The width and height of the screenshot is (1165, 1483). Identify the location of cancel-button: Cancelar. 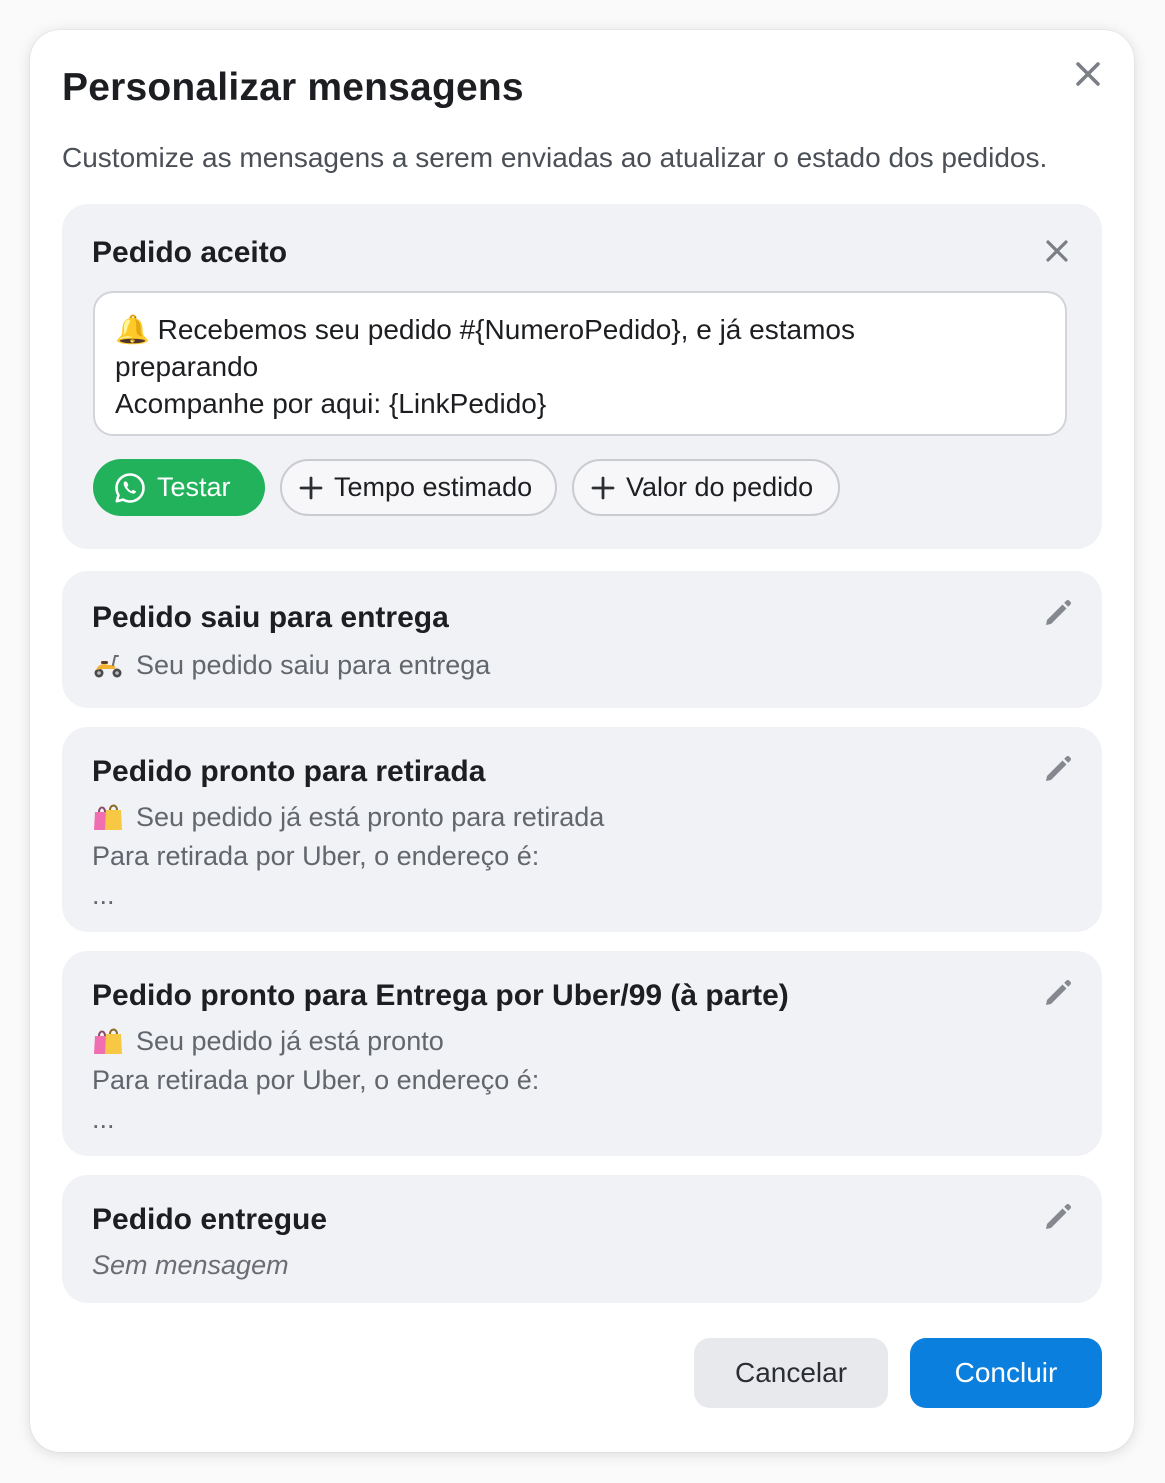
(791, 1373).